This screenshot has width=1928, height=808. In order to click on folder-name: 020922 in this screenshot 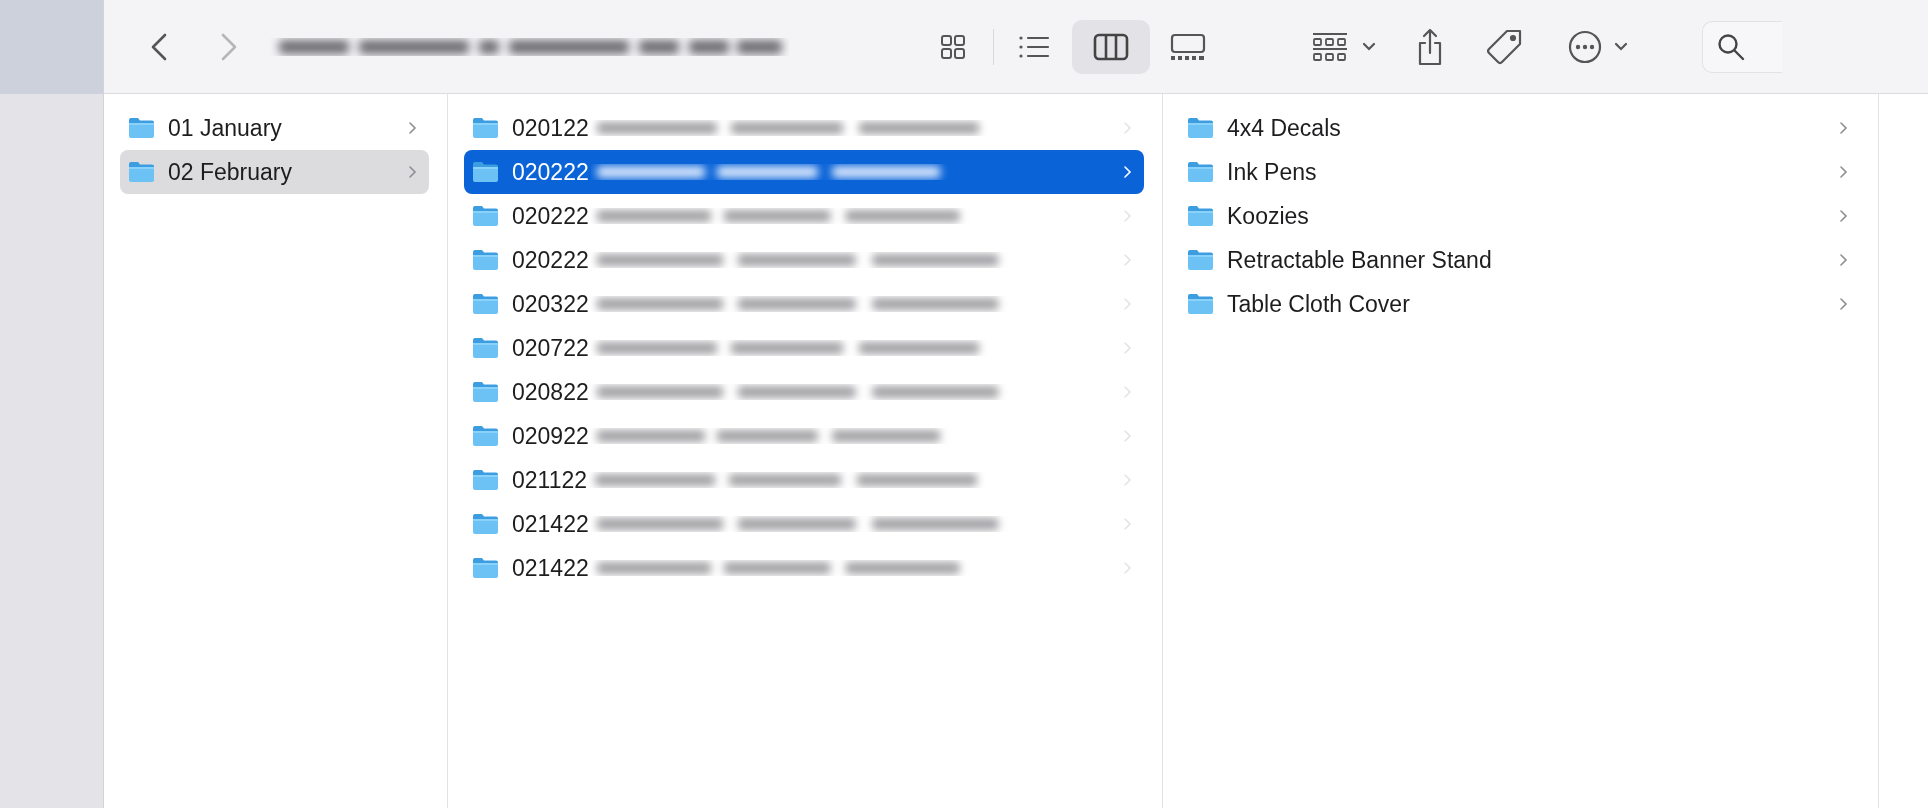, I will do `click(550, 436)`.